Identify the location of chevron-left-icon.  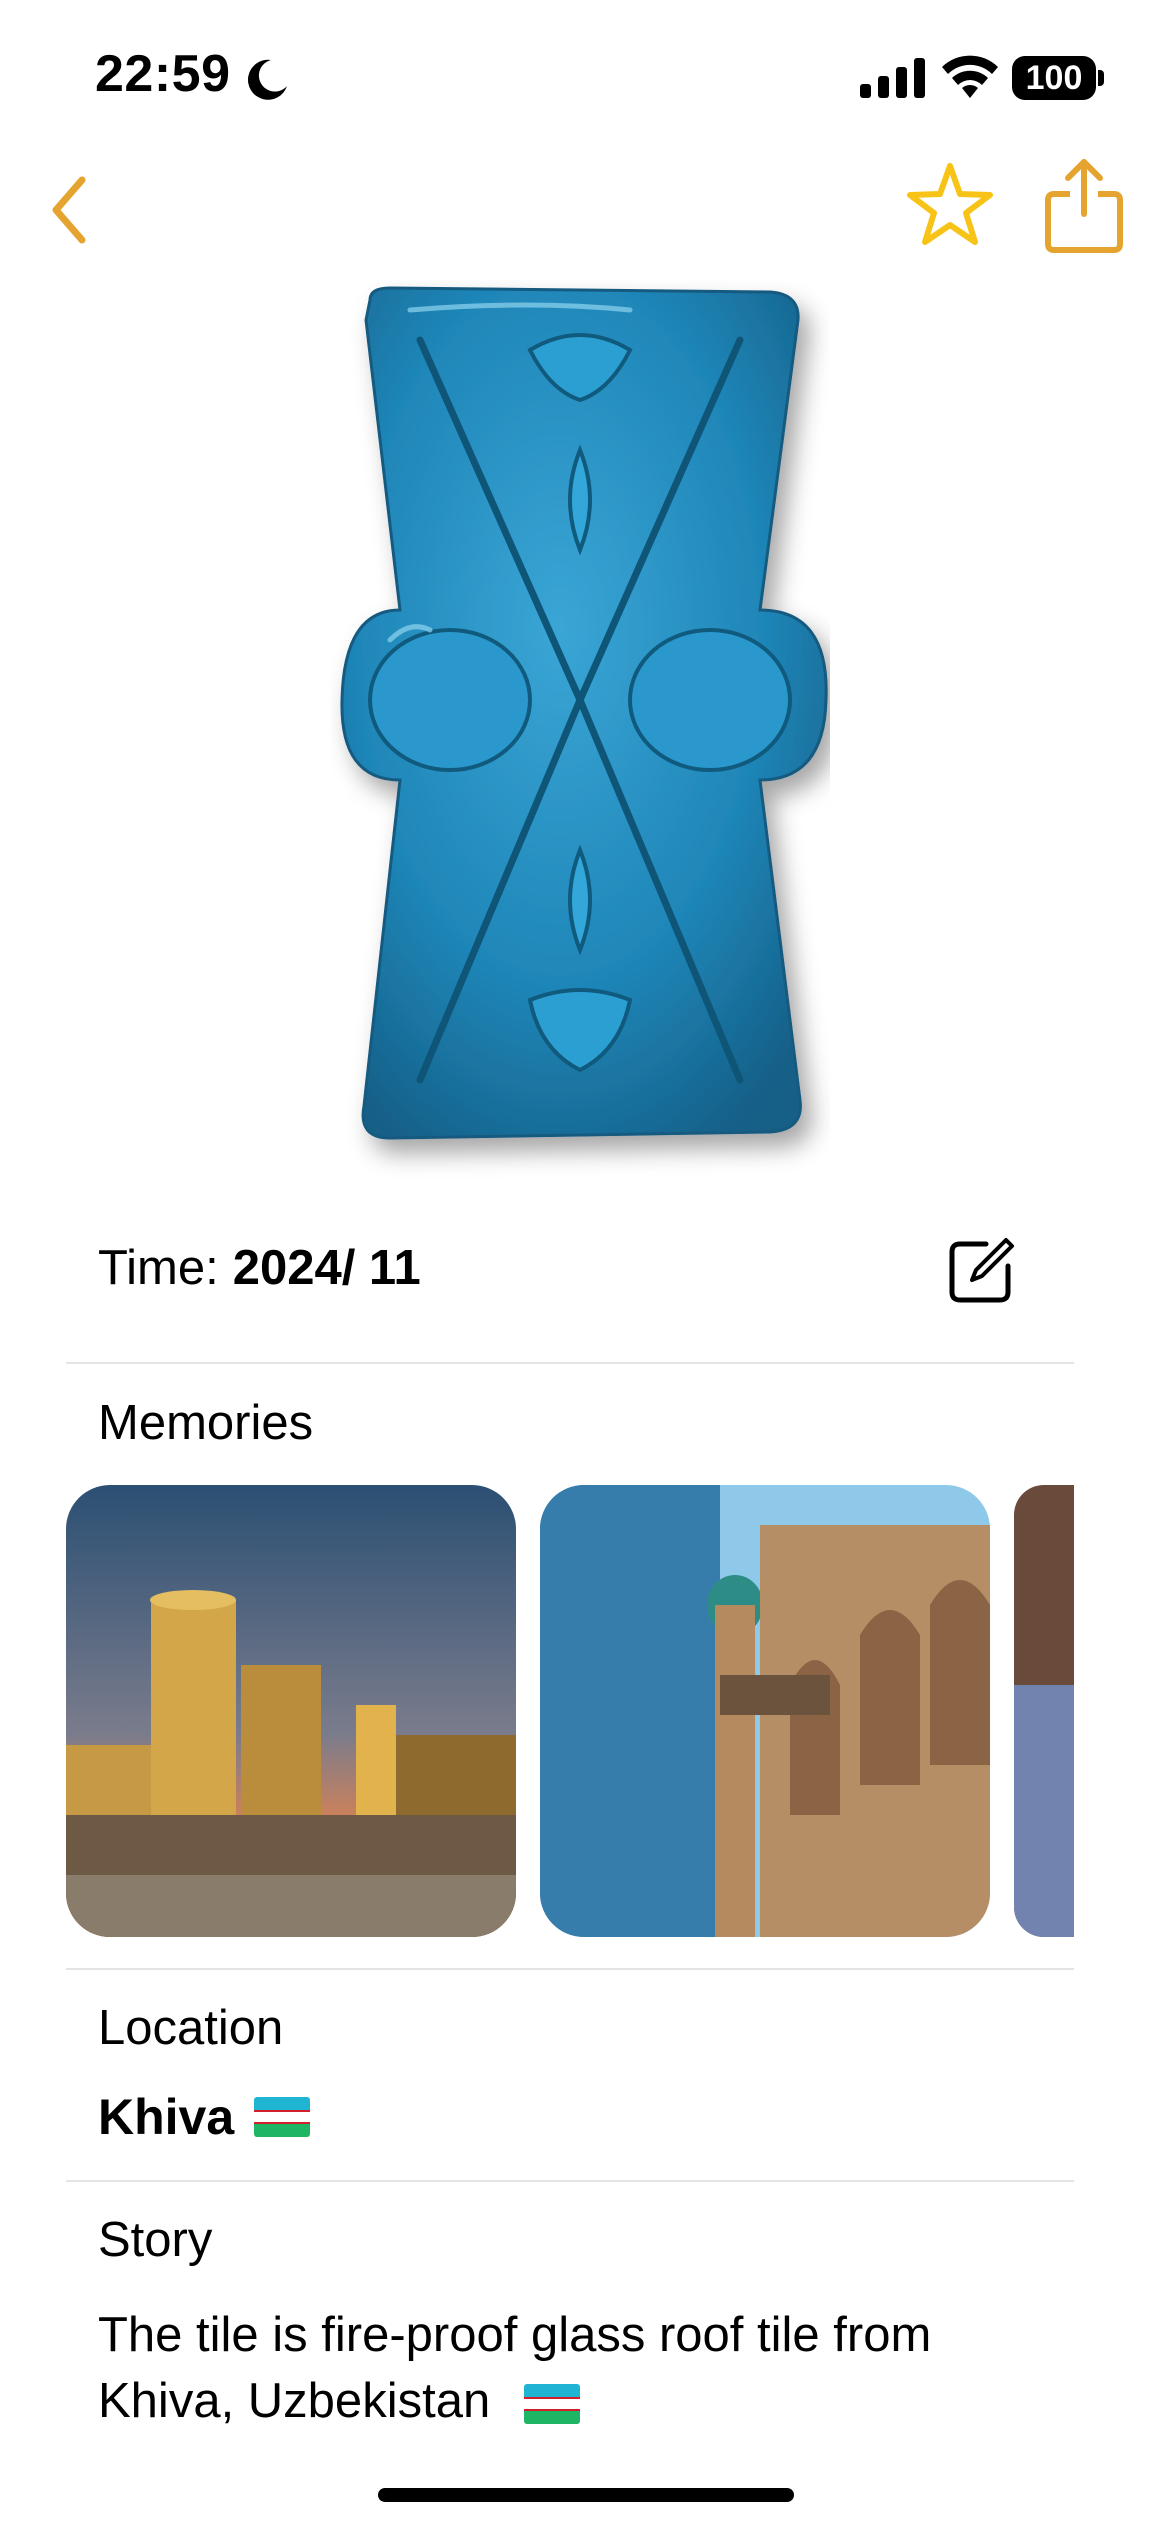
(72, 210).